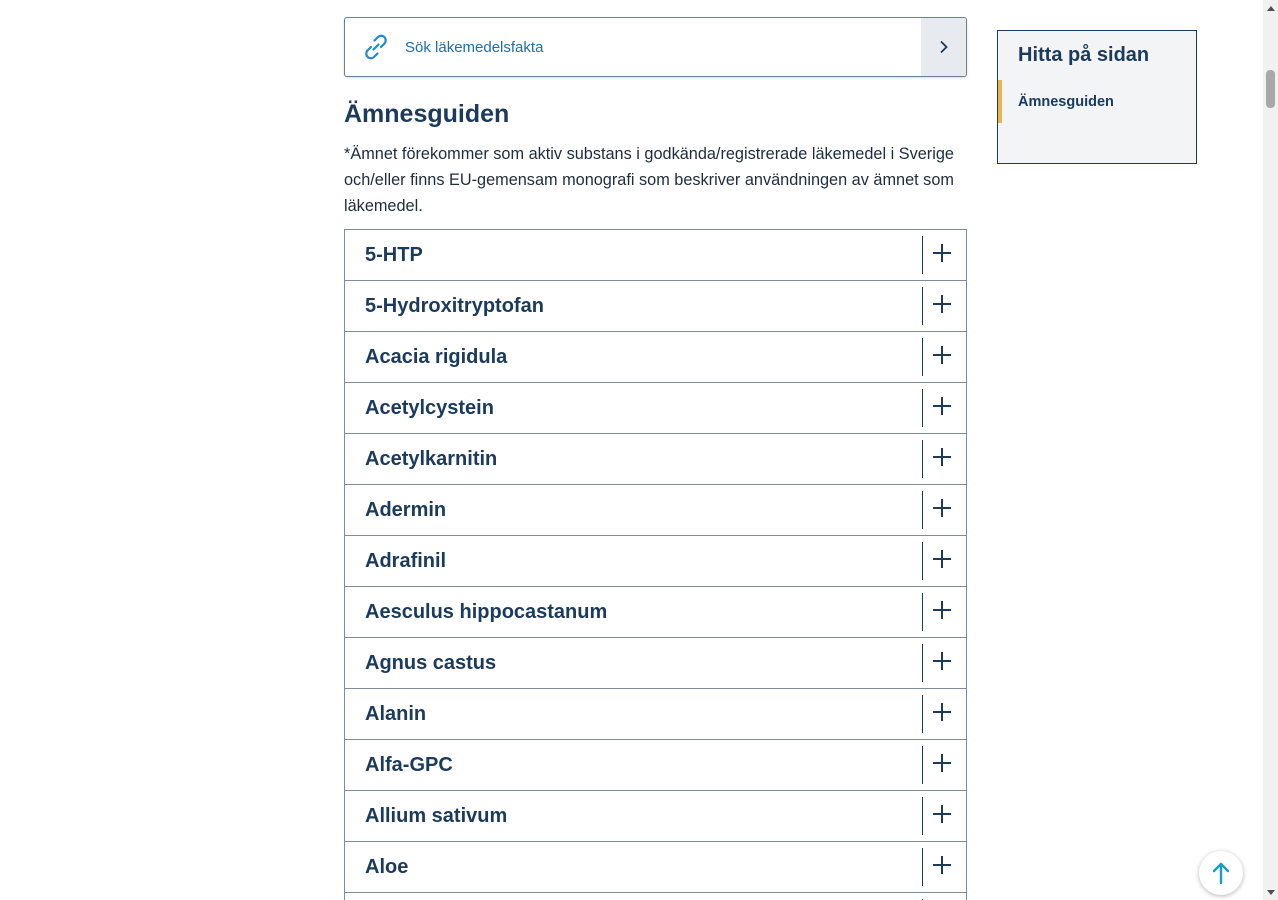 Image resolution: width=1278 pixels, height=900 pixels. Describe the element at coordinates (1084, 55) in the screenshot. I see `find-on-page-title: Hitta på sidan` at that location.